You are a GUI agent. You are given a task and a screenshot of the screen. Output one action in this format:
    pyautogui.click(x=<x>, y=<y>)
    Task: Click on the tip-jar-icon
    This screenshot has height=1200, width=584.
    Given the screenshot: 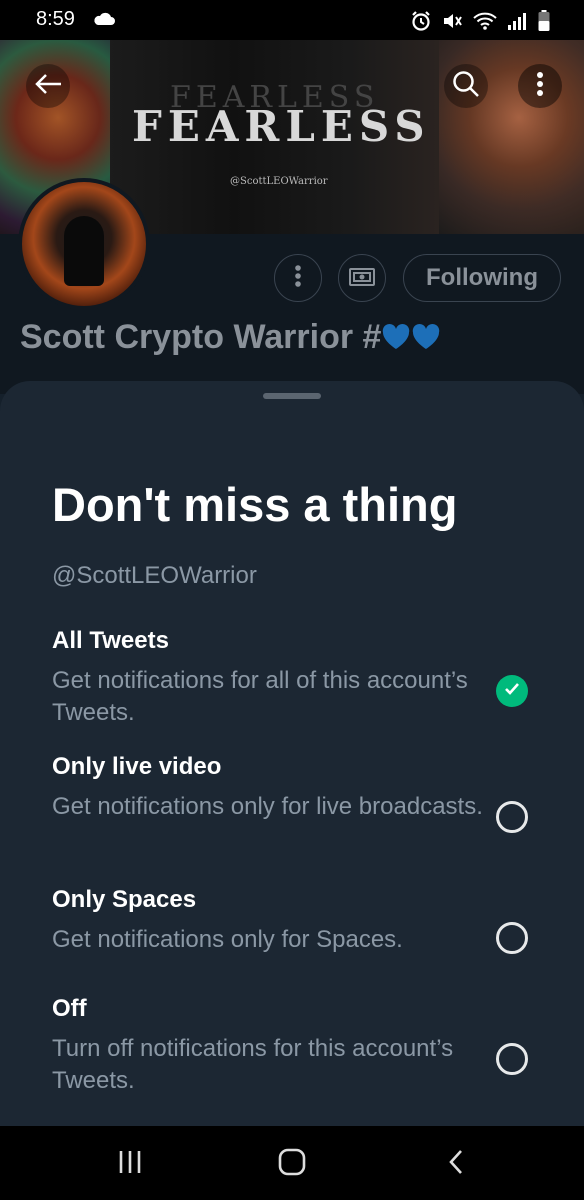 What is the action you would take?
    pyautogui.click(x=362, y=278)
    